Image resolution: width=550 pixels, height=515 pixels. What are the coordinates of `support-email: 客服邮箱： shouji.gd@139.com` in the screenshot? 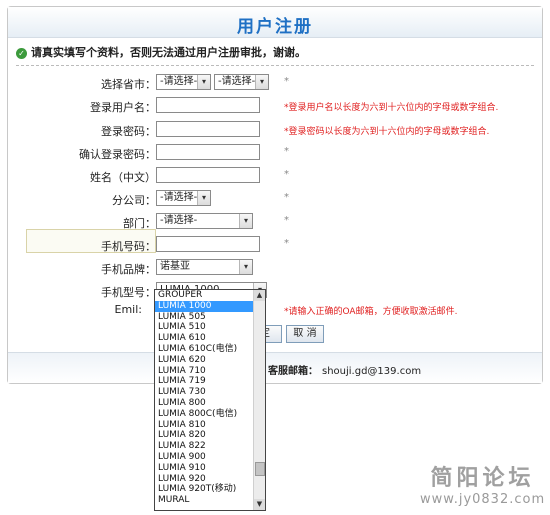 It's located at (344, 369).